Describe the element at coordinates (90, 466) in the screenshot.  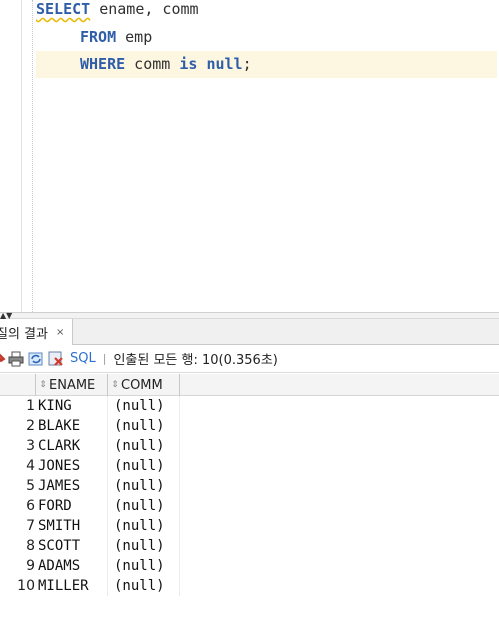
I see `table-row: 4 JONES (null)` at that location.